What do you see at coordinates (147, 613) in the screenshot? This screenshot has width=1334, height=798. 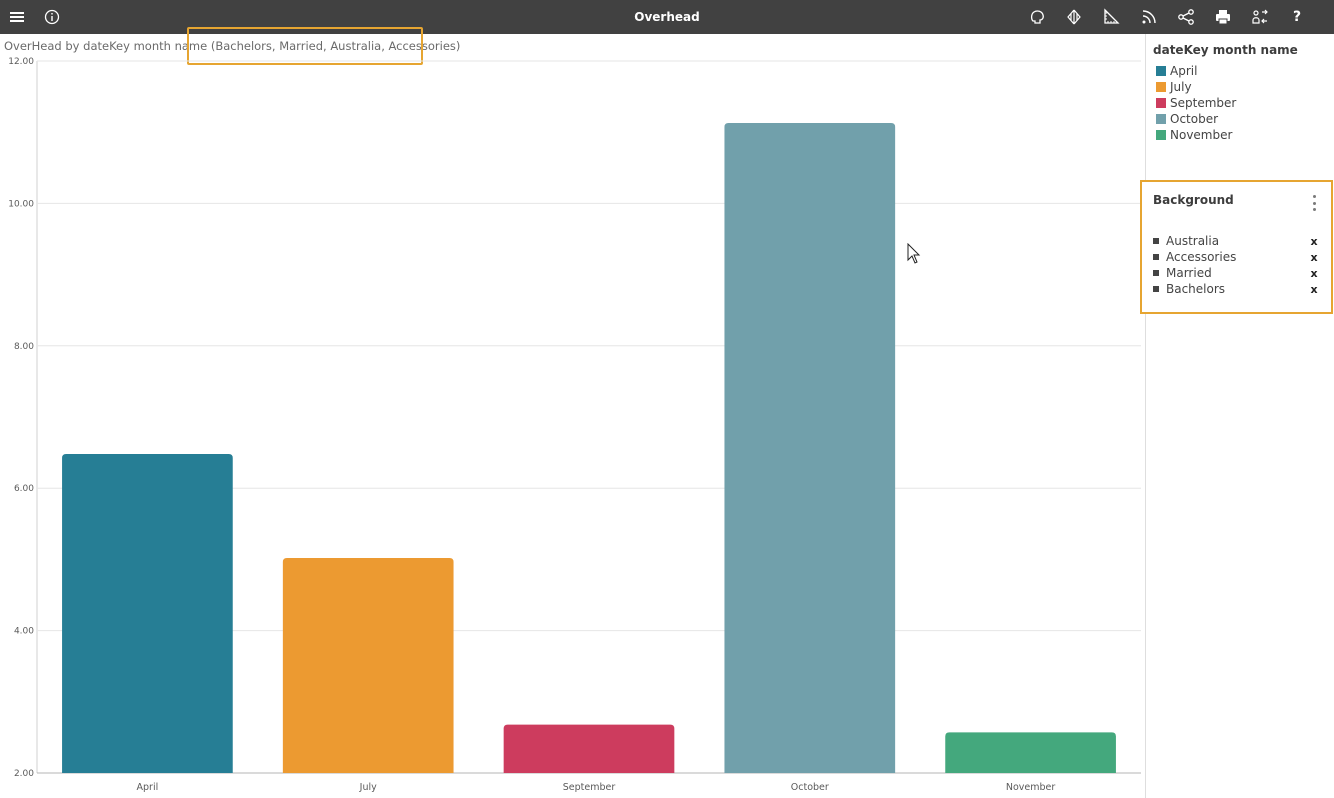 I see `bar-april` at bounding box center [147, 613].